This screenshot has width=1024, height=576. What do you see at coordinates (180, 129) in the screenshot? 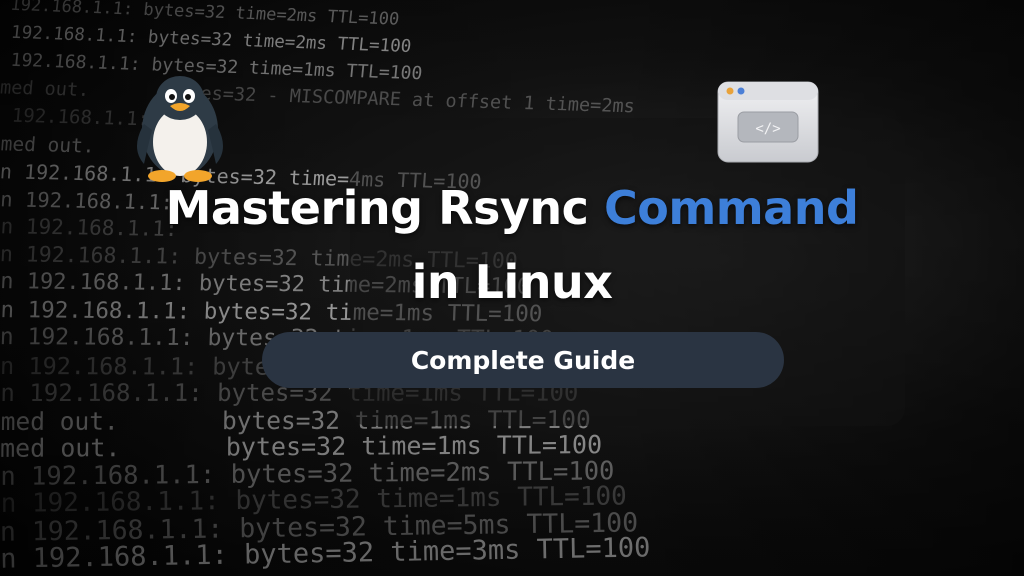
I see `linux-penguin-icon` at bounding box center [180, 129].